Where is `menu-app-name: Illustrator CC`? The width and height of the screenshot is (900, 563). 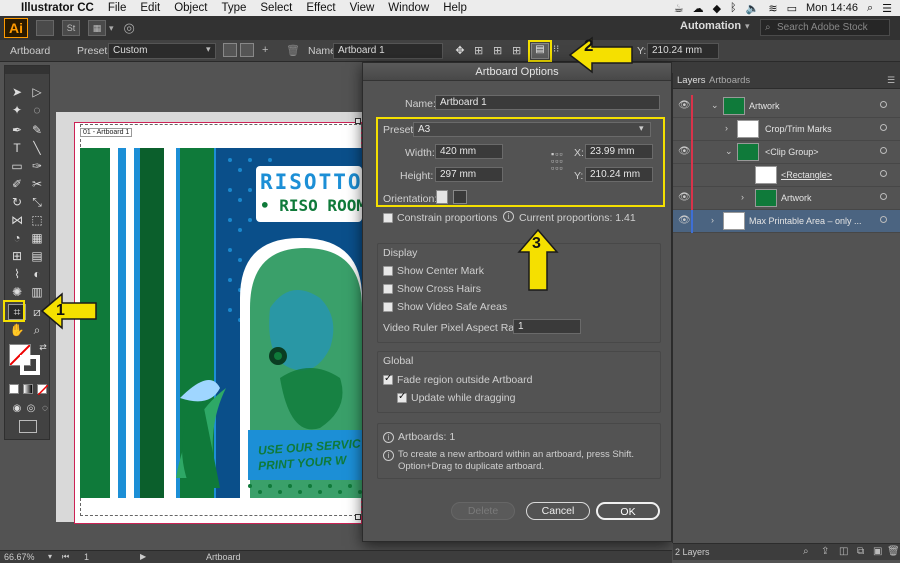
menu-app-name: Illustrator CC is located at coordinates (57, 8).